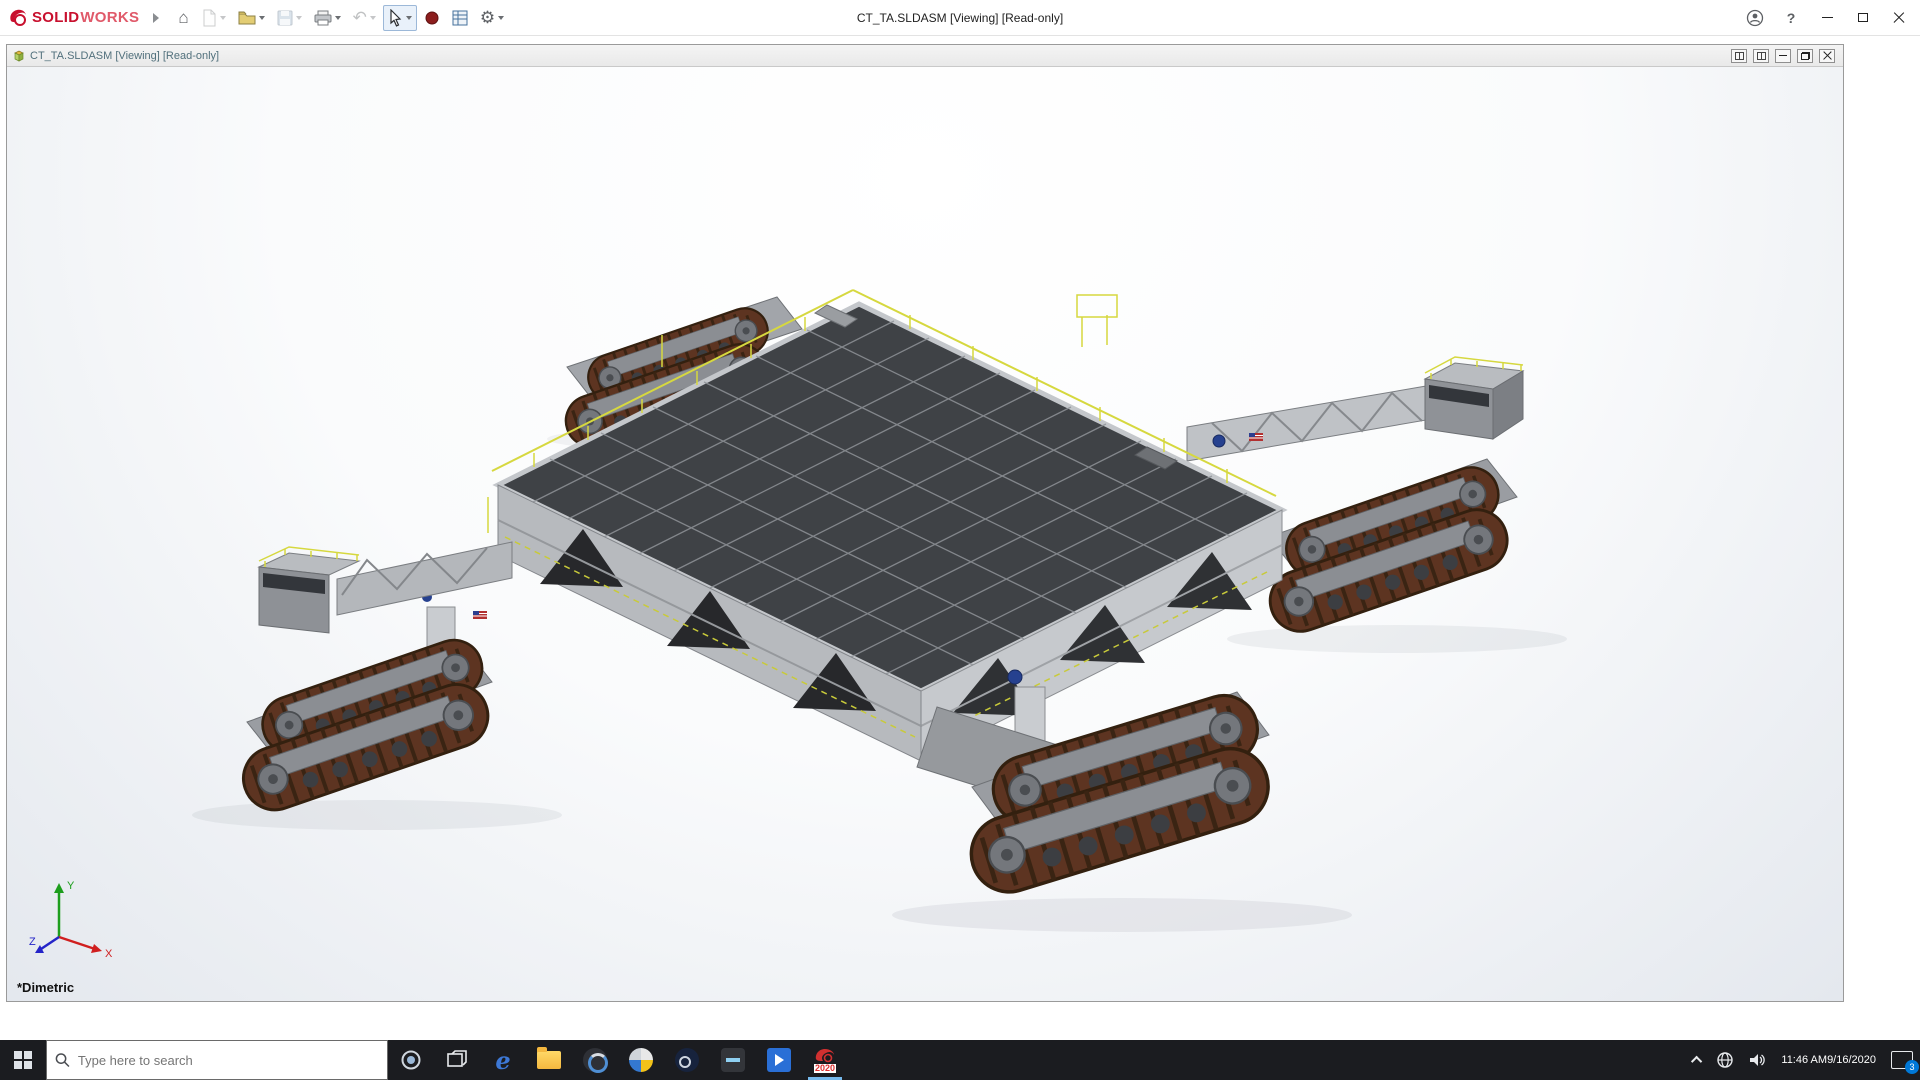  I want to click on home-button: ⌂, so click(183, 18).